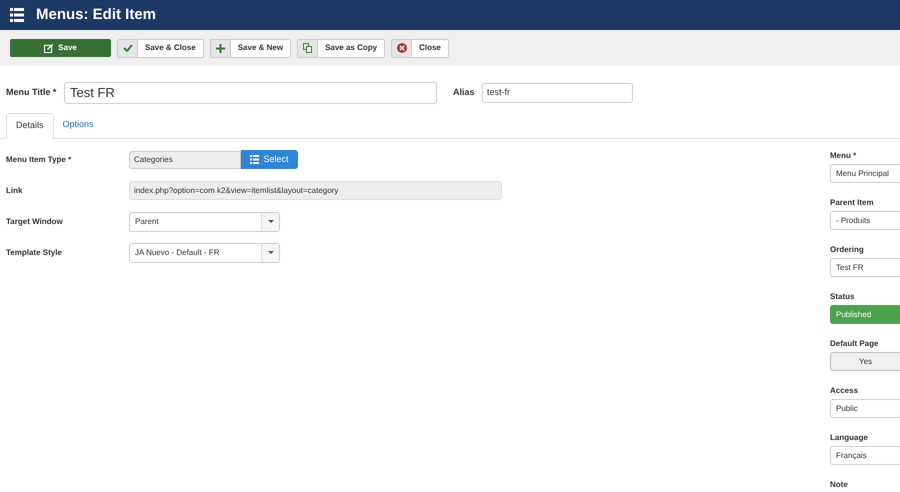 This screenshot has height=492, width=900. What do you see at coordinates (204, 222) in the screenshot?
I see `dropdown: Parent` at bounding box center [204, 222].